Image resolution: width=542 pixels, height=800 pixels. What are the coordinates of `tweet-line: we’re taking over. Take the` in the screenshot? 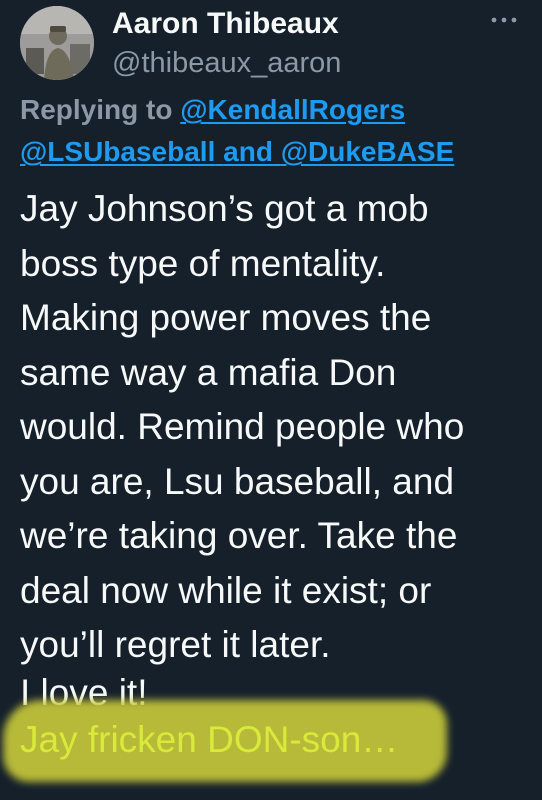 It's located at (239, 535).